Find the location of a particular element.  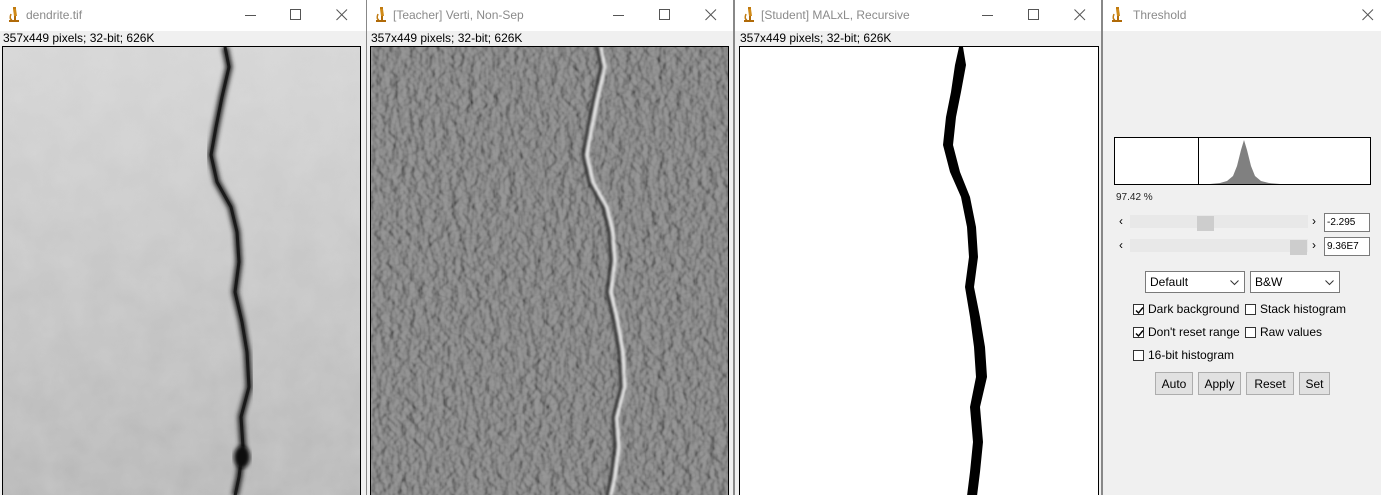

upper-threshold-value: 9.36E7 is located at coordinates (1347, 246).